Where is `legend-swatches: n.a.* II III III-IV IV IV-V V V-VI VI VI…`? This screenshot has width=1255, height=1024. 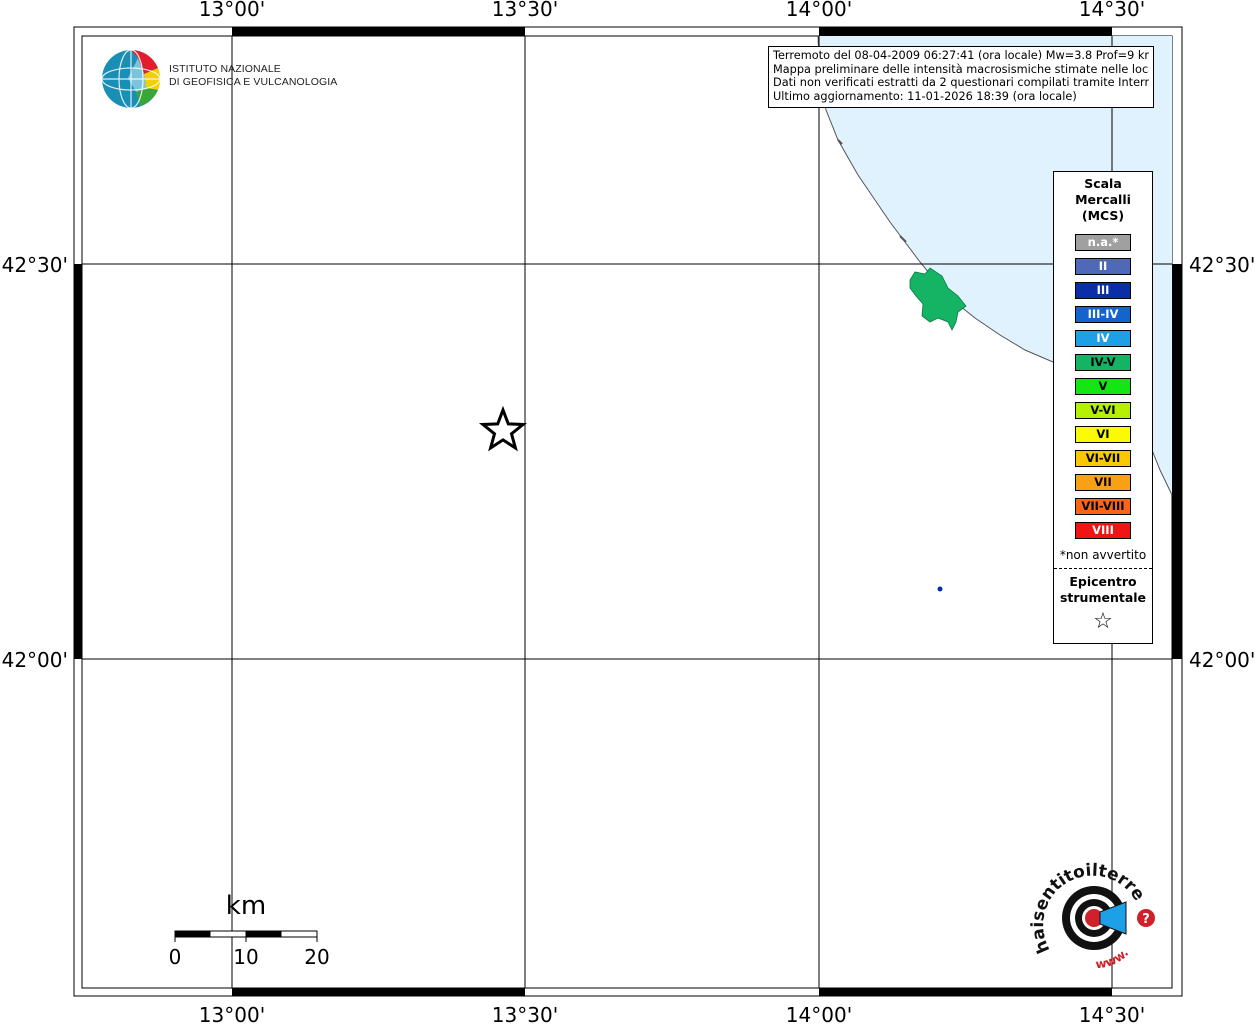
legend-swatches: n.a.* II III III-IV IV IV-V V V-VI VI VI… is located at coordinates (1103, 386).